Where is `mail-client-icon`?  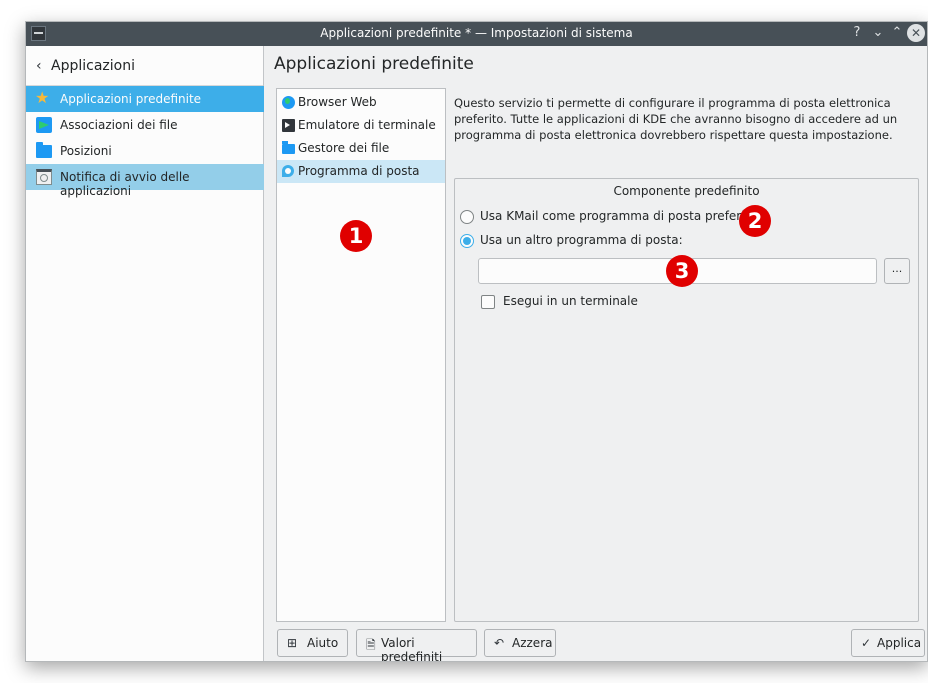
mail-client-icon is located at coordinates (288, 171).